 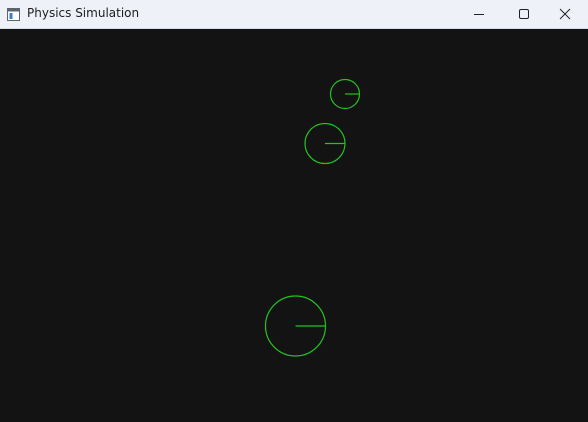 I want to click on close-icon, so click(x=565, y=14).